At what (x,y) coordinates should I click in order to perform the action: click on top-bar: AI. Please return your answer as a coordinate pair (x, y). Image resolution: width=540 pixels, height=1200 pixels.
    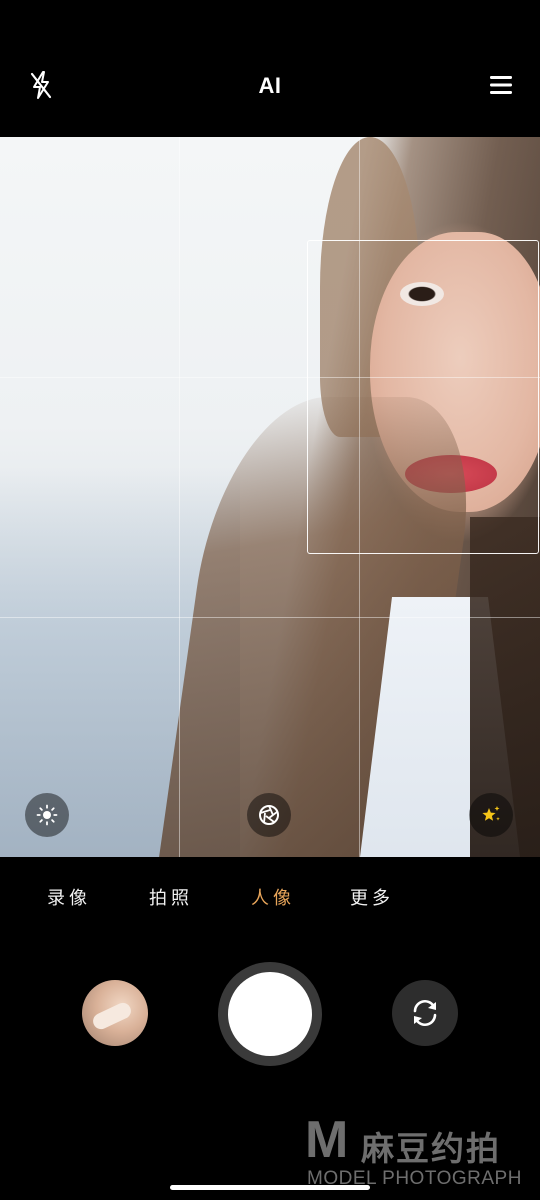
    Looking at the image, I should click on (270, 68).